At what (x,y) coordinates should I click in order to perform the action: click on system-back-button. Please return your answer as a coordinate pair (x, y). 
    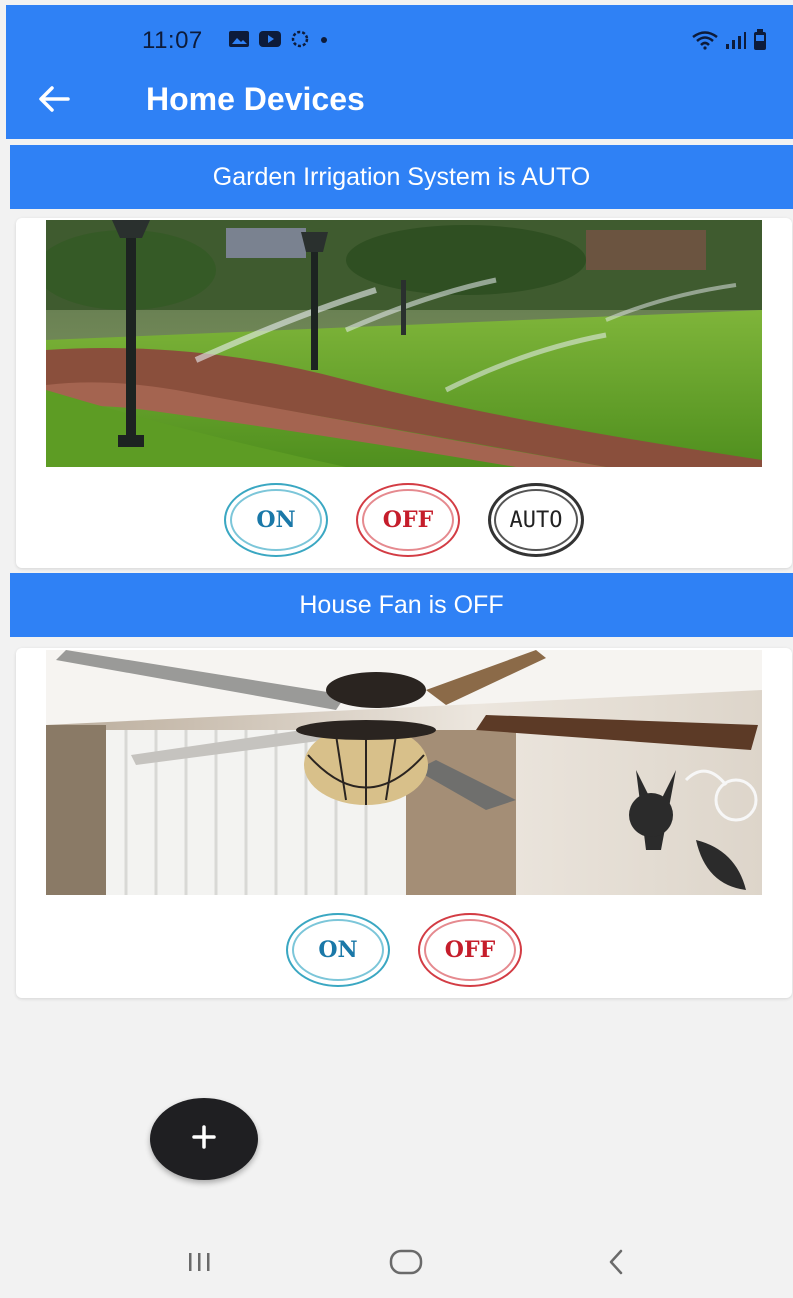
    Looking at the image, I should click on (616, 1264).